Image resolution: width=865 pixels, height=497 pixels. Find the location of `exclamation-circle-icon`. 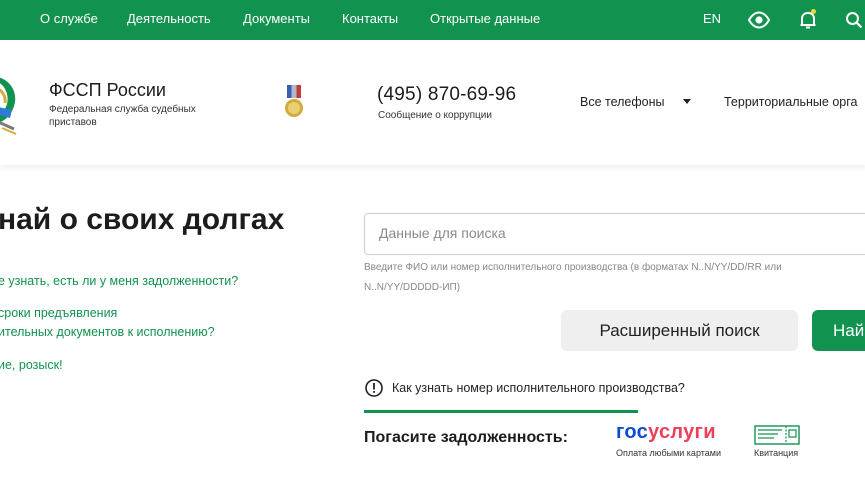

exclamation-circle-icon is located at coordinates (374, 388).